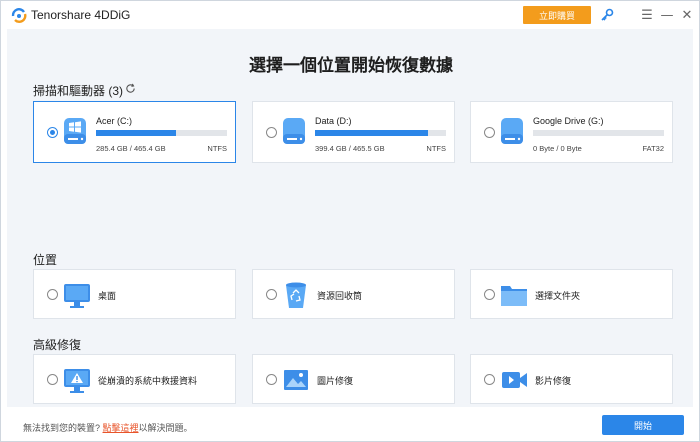 The width and height of the screenshot is (700, 442). I want to click on footer-help-text: 無法找到您的裝置? 點擊這裡以解決問題。, so click(108, 427).